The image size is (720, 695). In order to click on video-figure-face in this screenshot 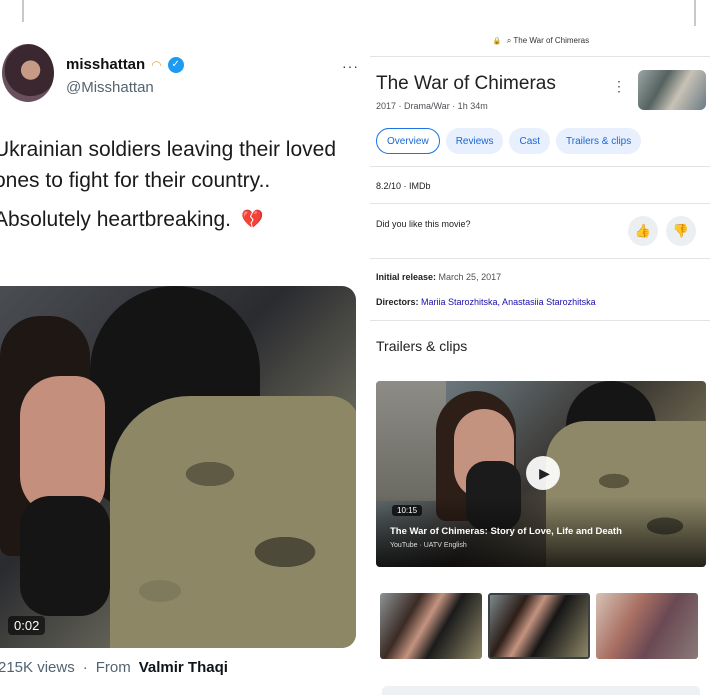, I will do `click(62, 446)`.